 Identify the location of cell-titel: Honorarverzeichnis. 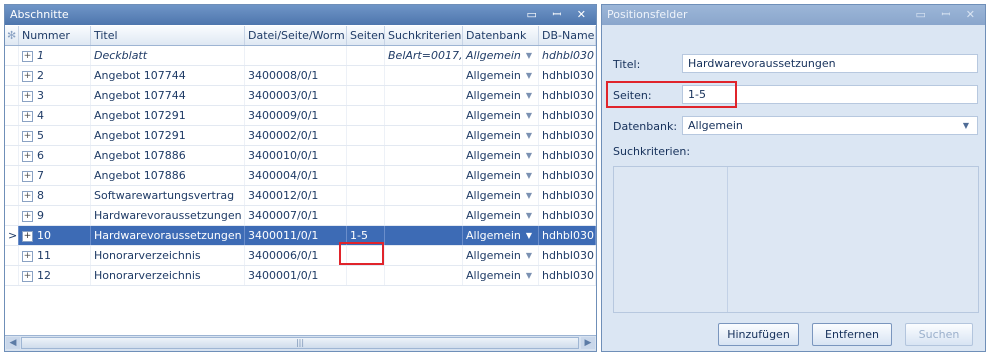
(168, 275).